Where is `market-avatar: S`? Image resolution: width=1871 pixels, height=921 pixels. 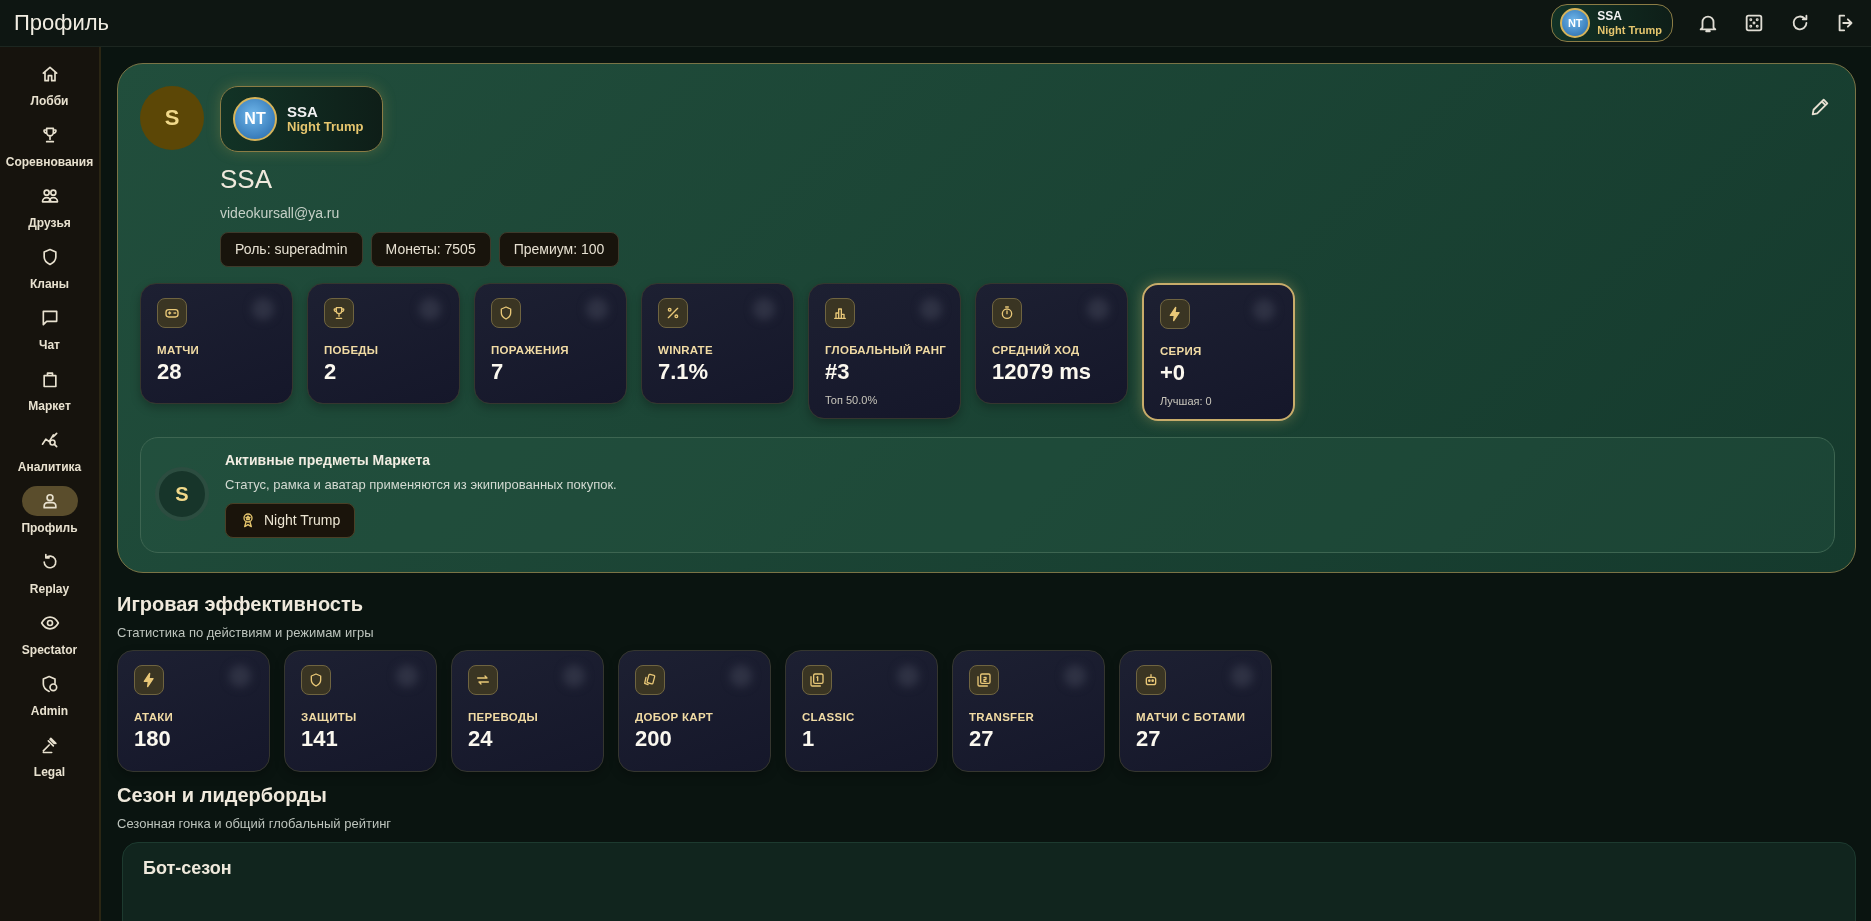
market-avatar: S is located at coordinates (182, 493).